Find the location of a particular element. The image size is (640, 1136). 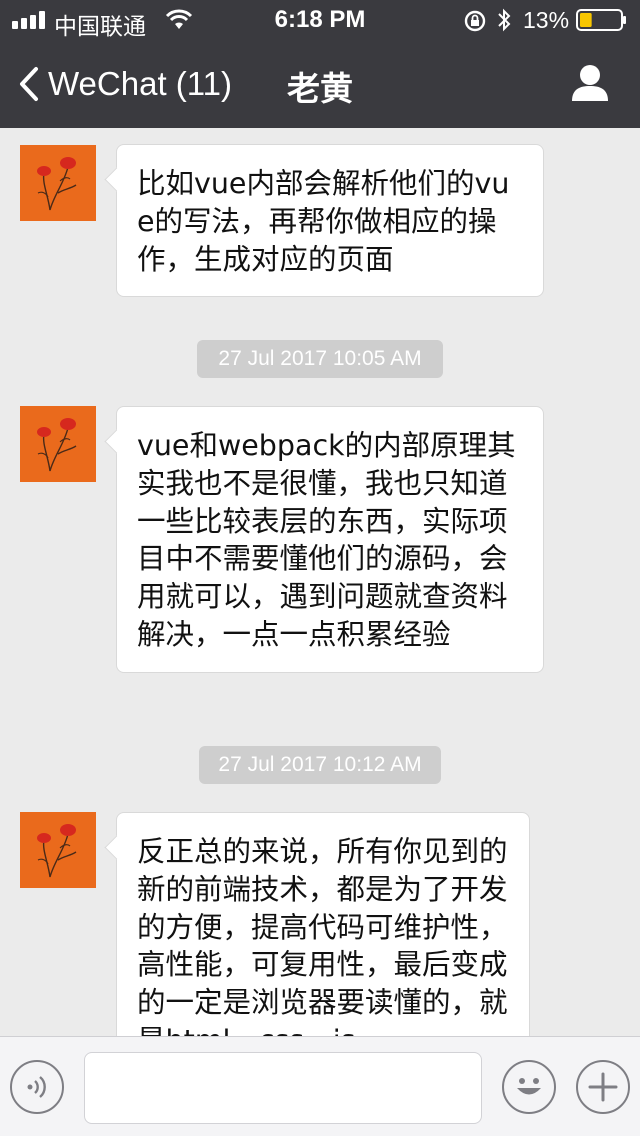

message-bubble: 比如vue内部会解析他们的vue的写法，再帮你做相应的操作，生成对应的页面 is located at coordinates (330, 221).